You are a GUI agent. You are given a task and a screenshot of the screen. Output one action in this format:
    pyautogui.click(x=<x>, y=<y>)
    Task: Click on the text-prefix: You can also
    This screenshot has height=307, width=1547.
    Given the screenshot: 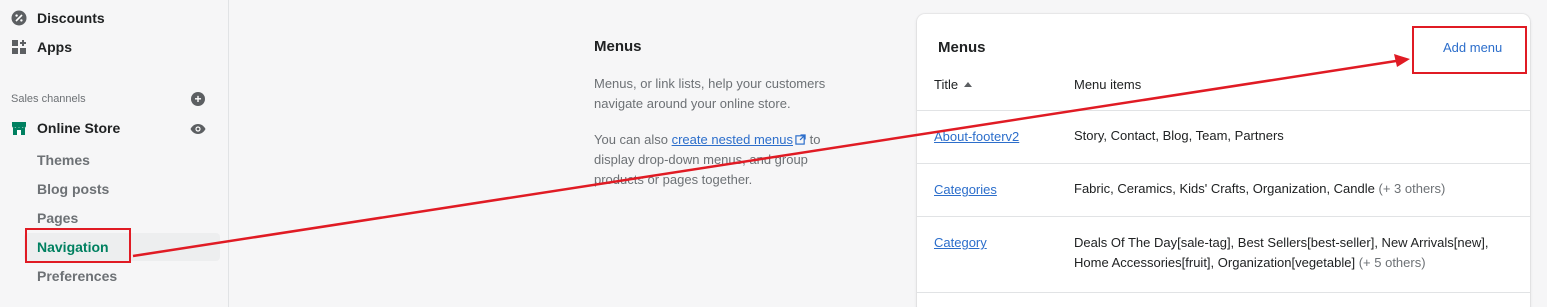 What is the action you would take?
    pyautogui.click(x=633, y=139)
    